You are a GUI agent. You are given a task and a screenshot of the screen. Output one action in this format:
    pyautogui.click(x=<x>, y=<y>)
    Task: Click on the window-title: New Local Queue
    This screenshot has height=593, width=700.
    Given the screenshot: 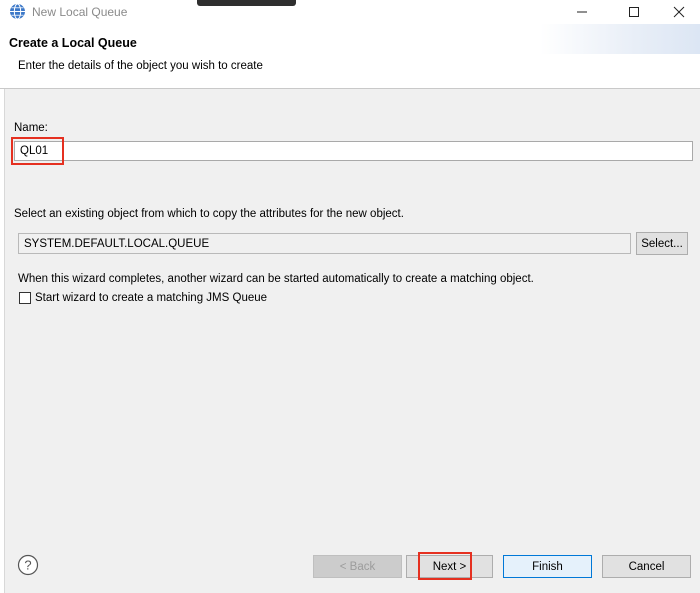 What is the action you would take?
    pyautogui.click(x=80, y=12)
    